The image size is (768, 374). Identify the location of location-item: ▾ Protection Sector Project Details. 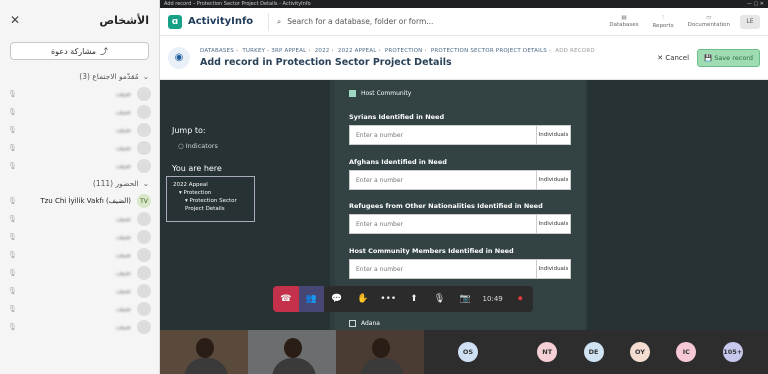
(210, 205).